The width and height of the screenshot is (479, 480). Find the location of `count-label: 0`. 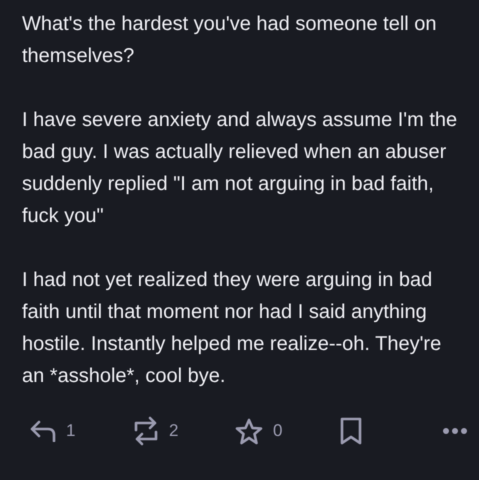

count-label: 0 is located at coordinates (277, 431).